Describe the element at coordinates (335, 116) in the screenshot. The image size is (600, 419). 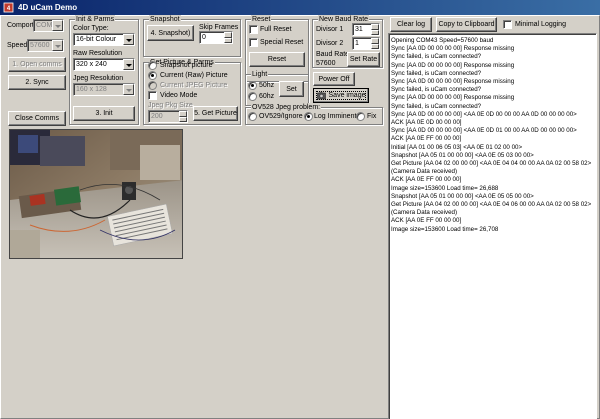
I see `log-imminent-label: Log Imminent` at that location.